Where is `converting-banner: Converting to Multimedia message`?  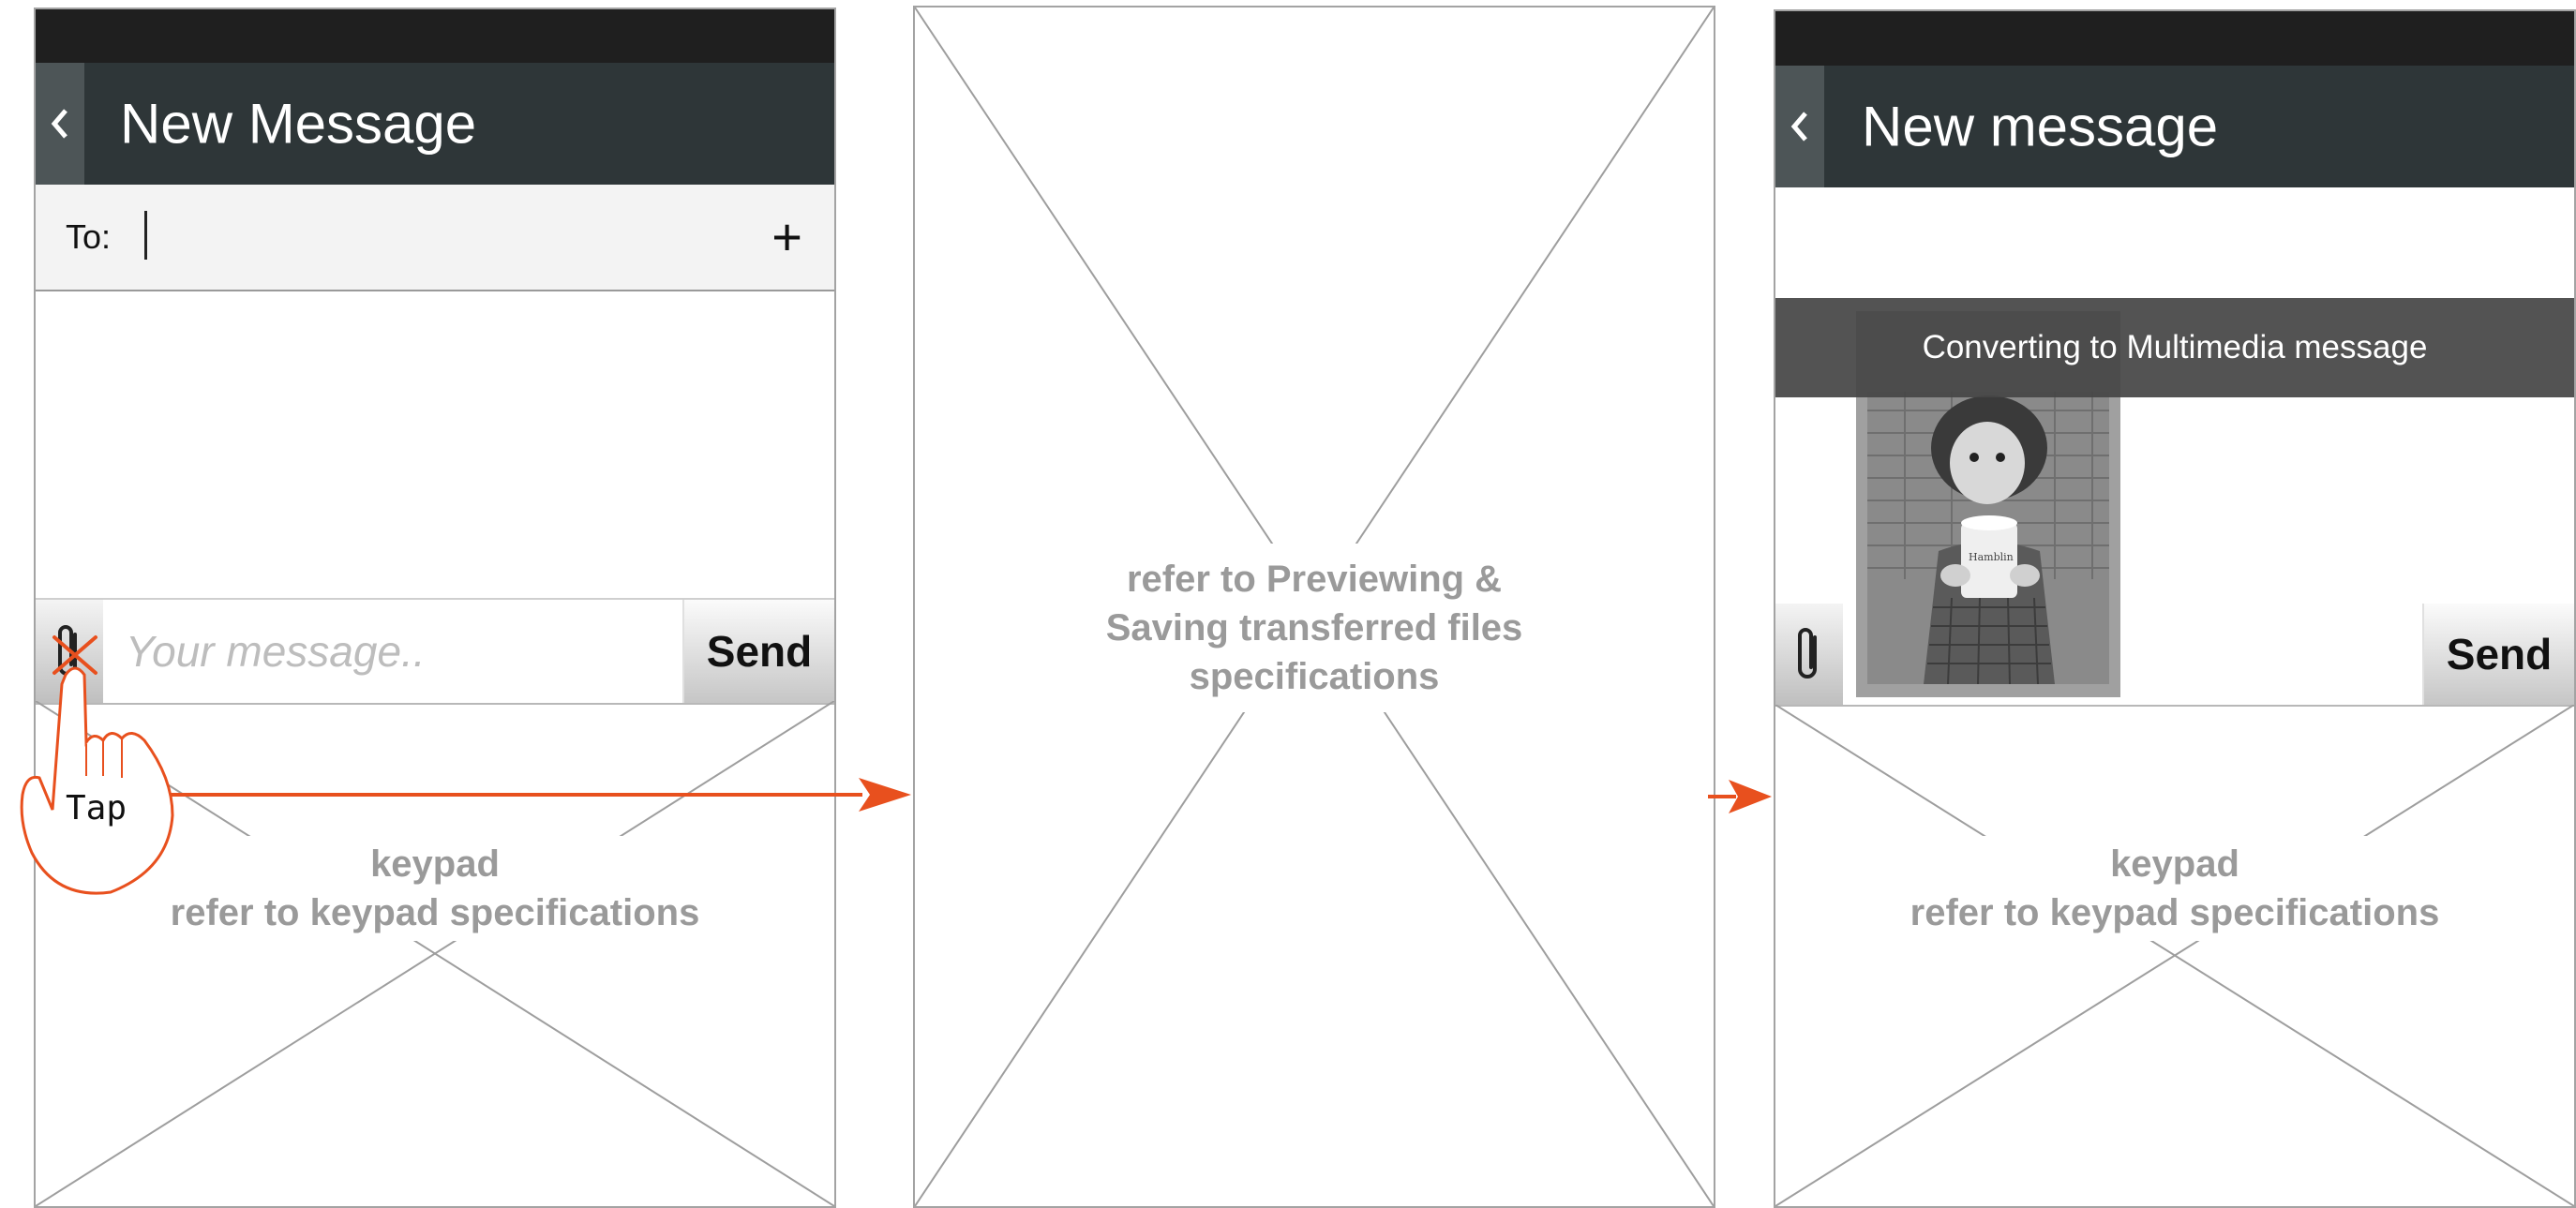
converting-banner: Converting to Multimedia message is located at coordinates (2174, 348).